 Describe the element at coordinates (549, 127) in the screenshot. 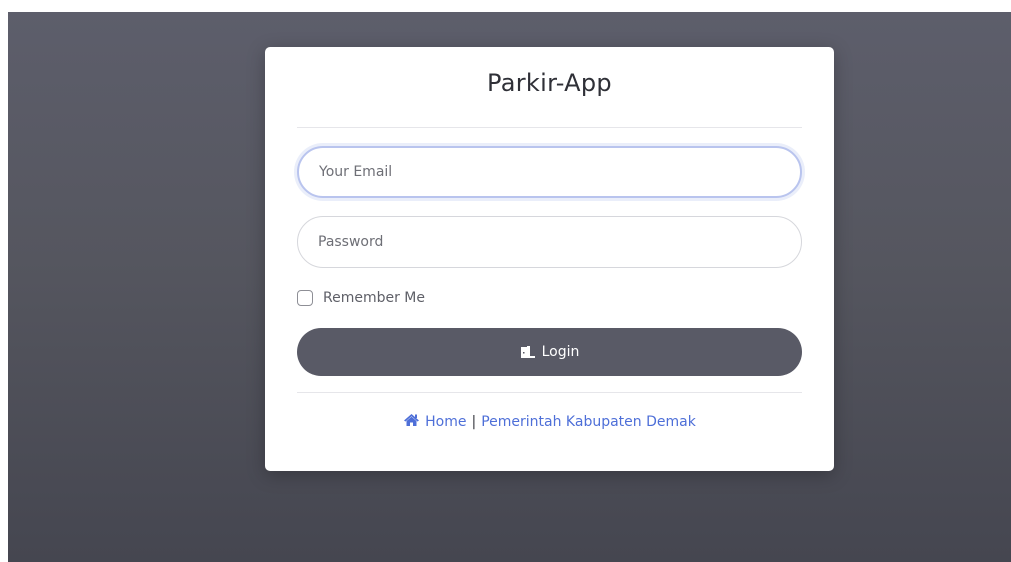

I see `header-divider` at that location.